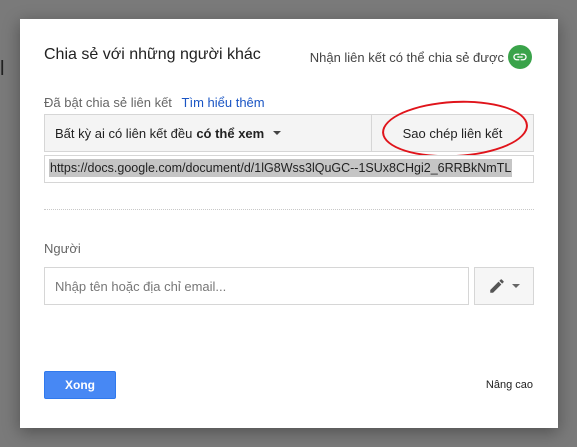  Describe the element at coordinates (520, 57) in the screenshot. I see `link-icon` at that location.